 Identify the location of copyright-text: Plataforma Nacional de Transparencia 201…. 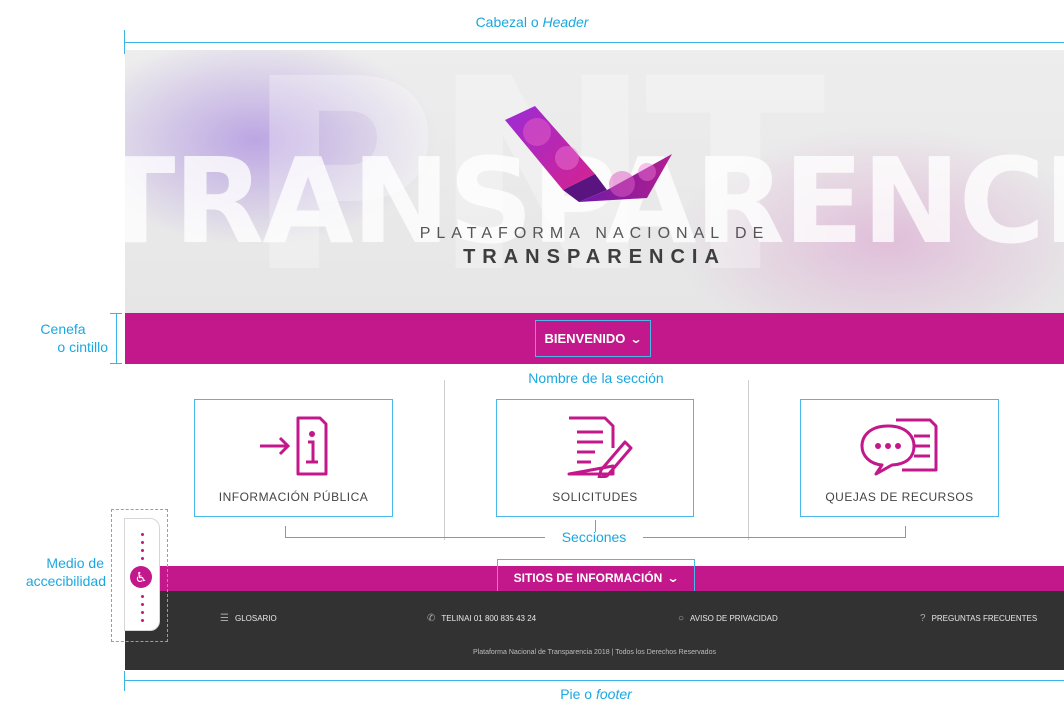
(594, 652).